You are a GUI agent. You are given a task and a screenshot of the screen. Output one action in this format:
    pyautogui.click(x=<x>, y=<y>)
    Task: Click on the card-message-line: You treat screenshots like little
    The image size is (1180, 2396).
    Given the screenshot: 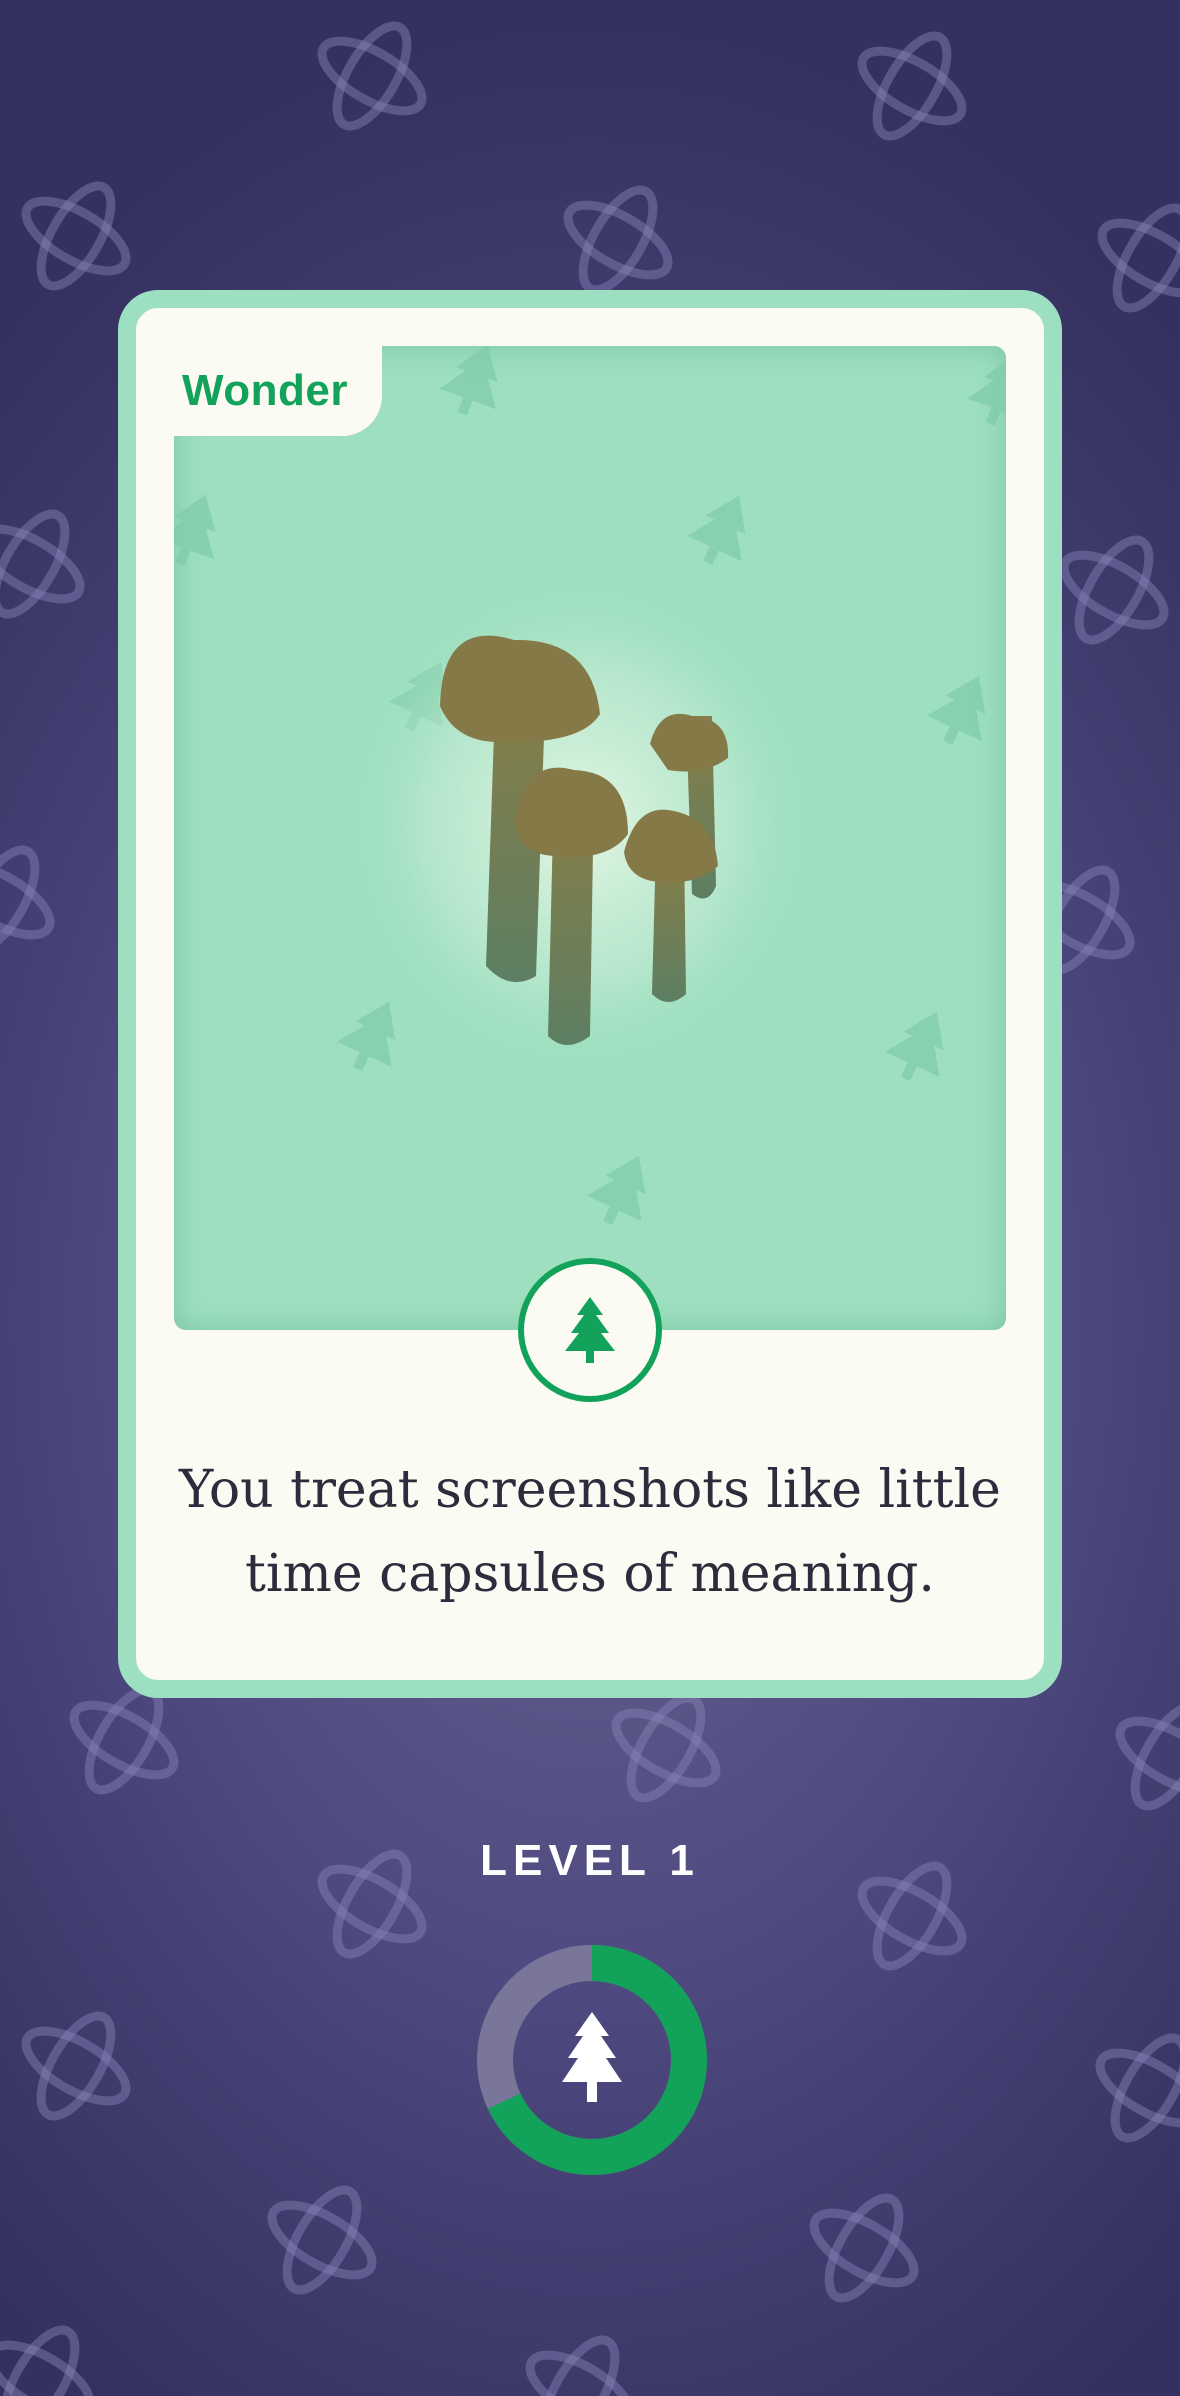 What is the action you would take?
    pyautogui.click(x=590, y=1490)
    